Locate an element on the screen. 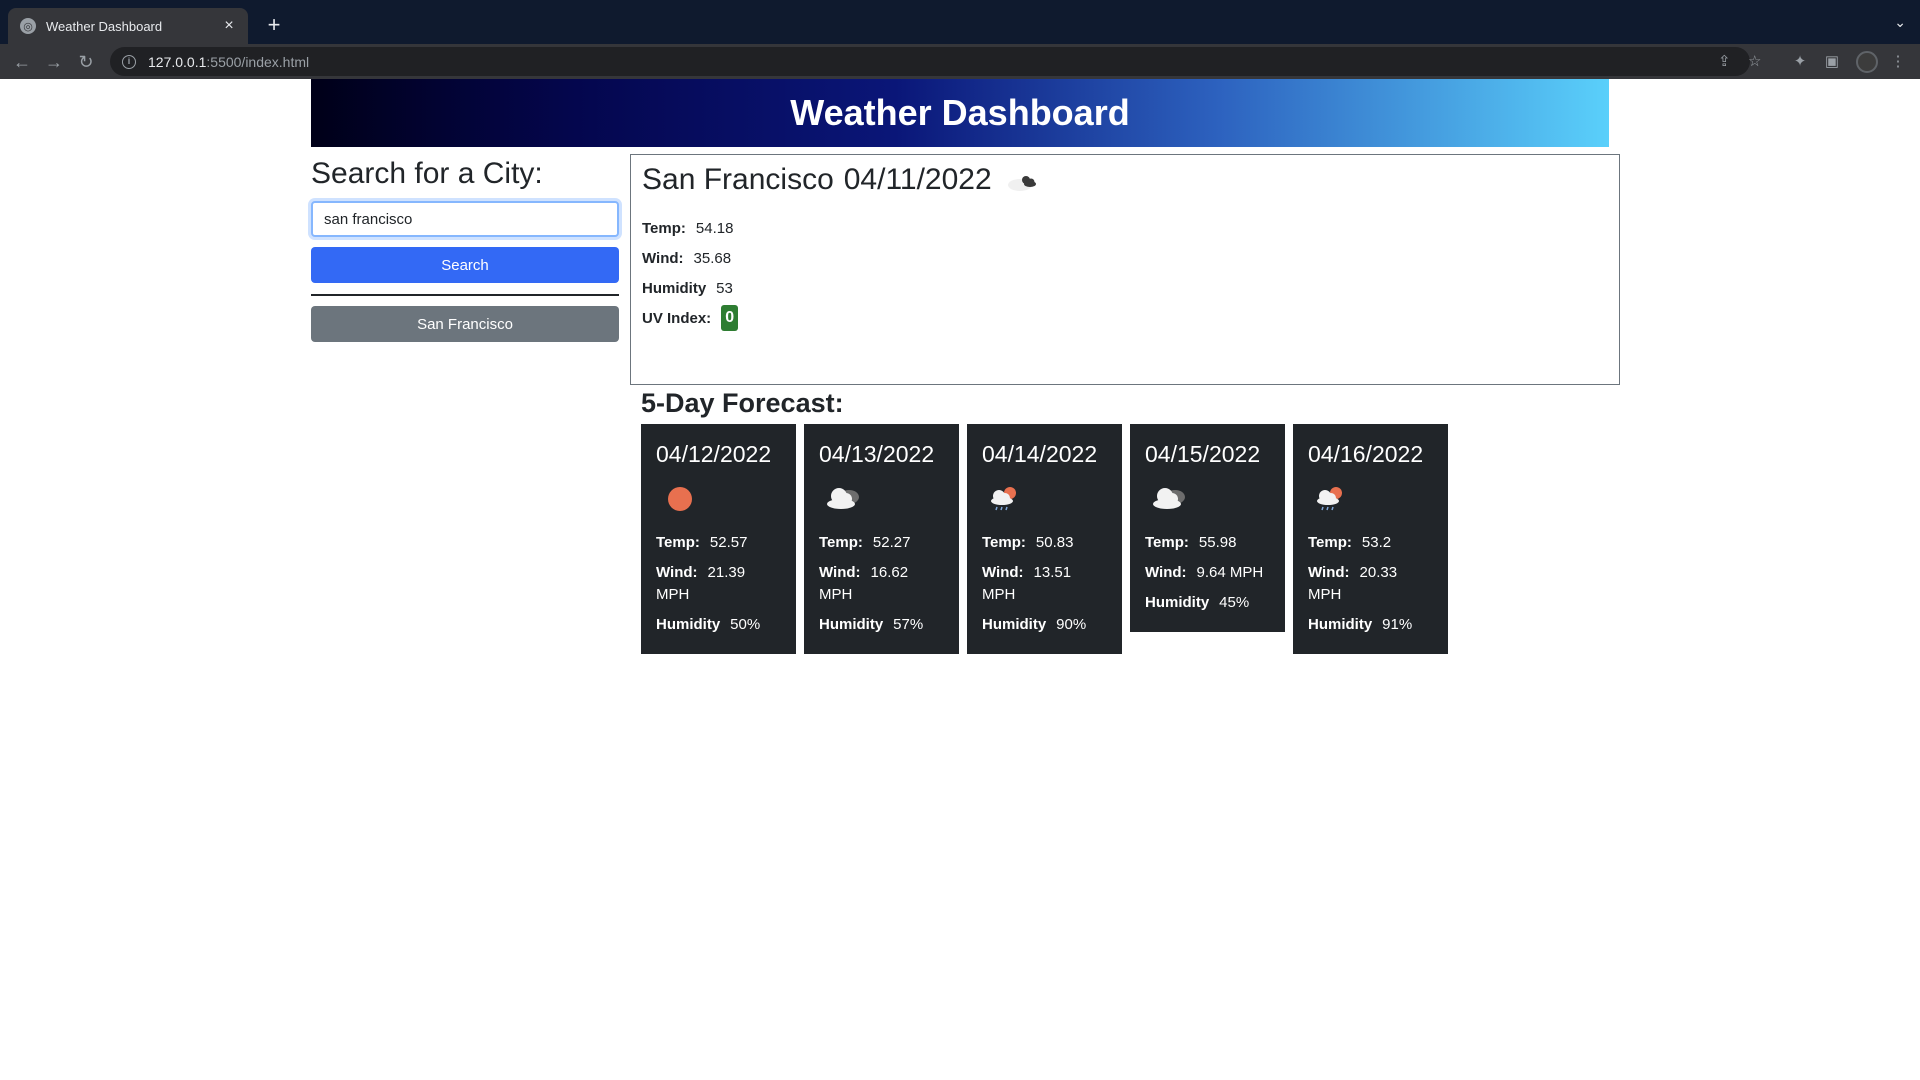  forecast-humidity-row: Humidity 50% is located at coordinates (718, 625).